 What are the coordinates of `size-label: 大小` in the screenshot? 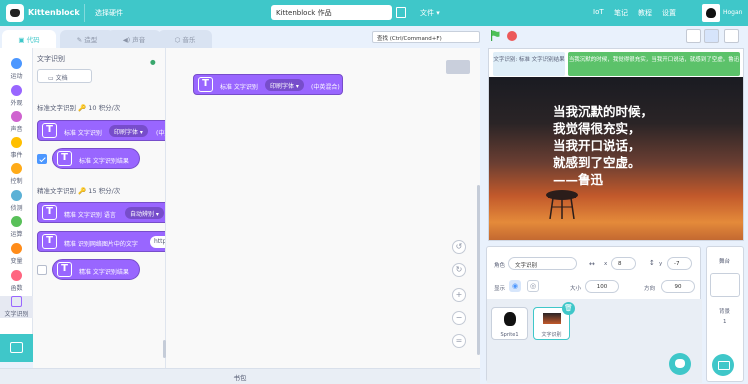 It's located at (576, 289).